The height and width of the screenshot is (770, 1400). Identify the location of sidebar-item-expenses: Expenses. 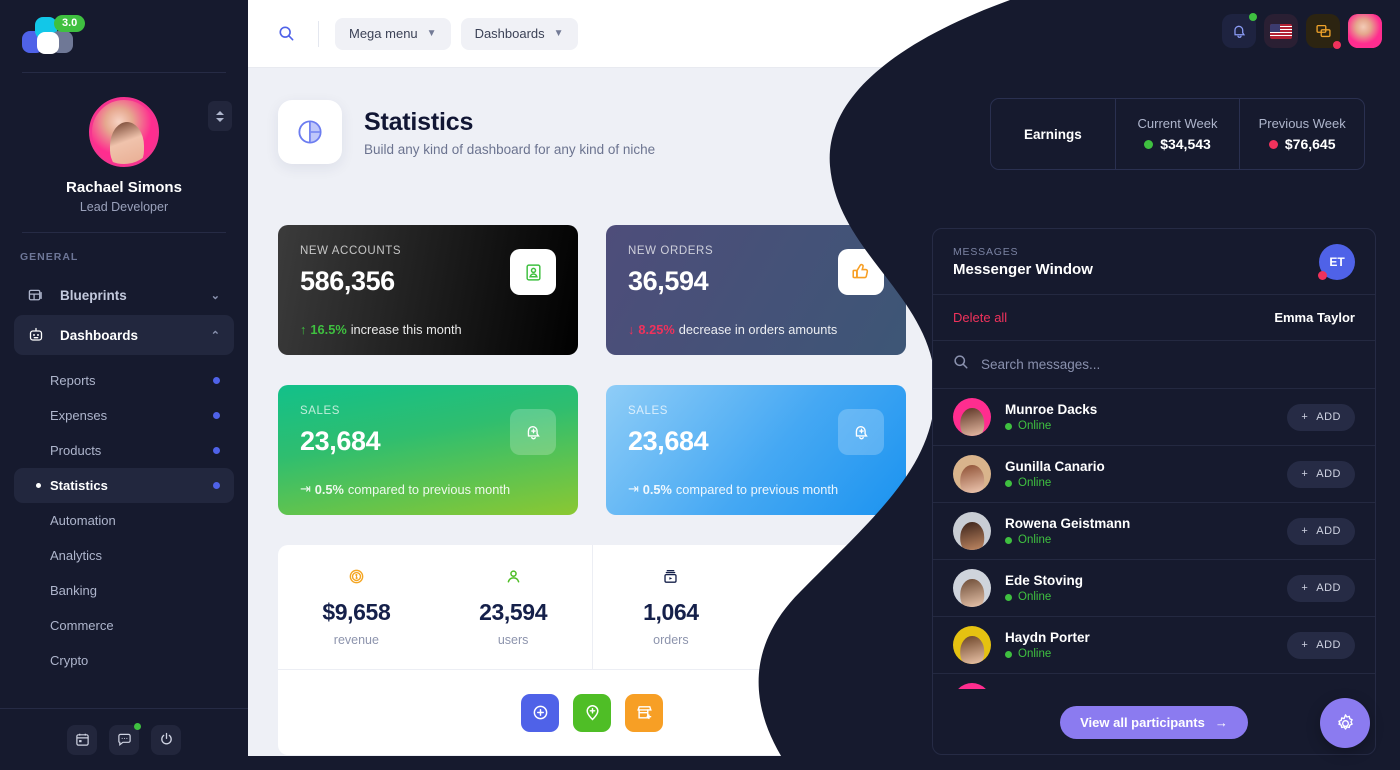
(124, 415).